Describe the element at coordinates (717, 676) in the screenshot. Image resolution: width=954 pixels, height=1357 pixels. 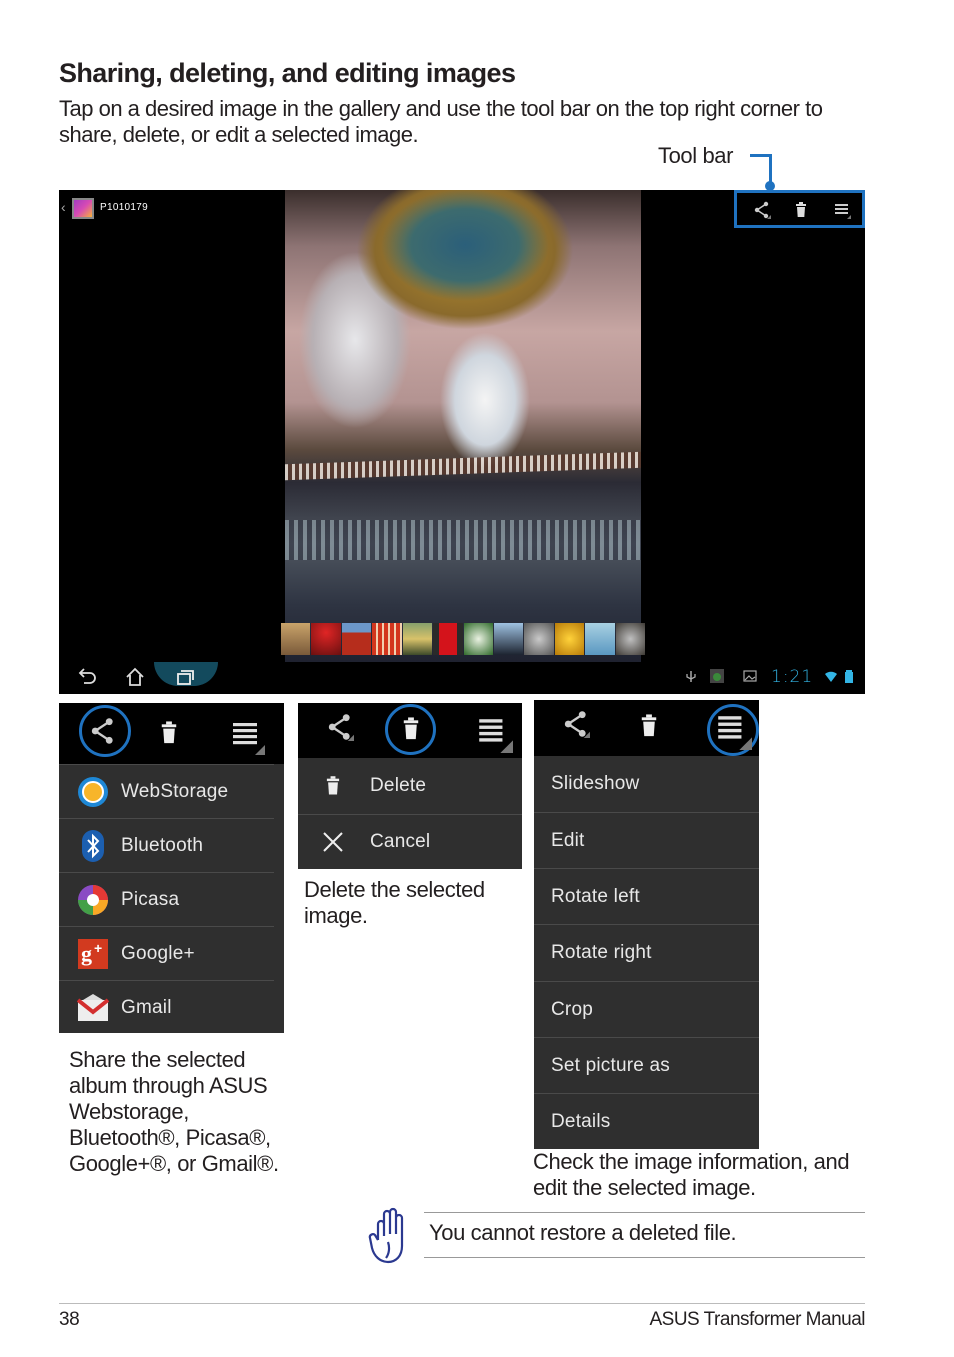
I see `app-notification-icon` at that location.